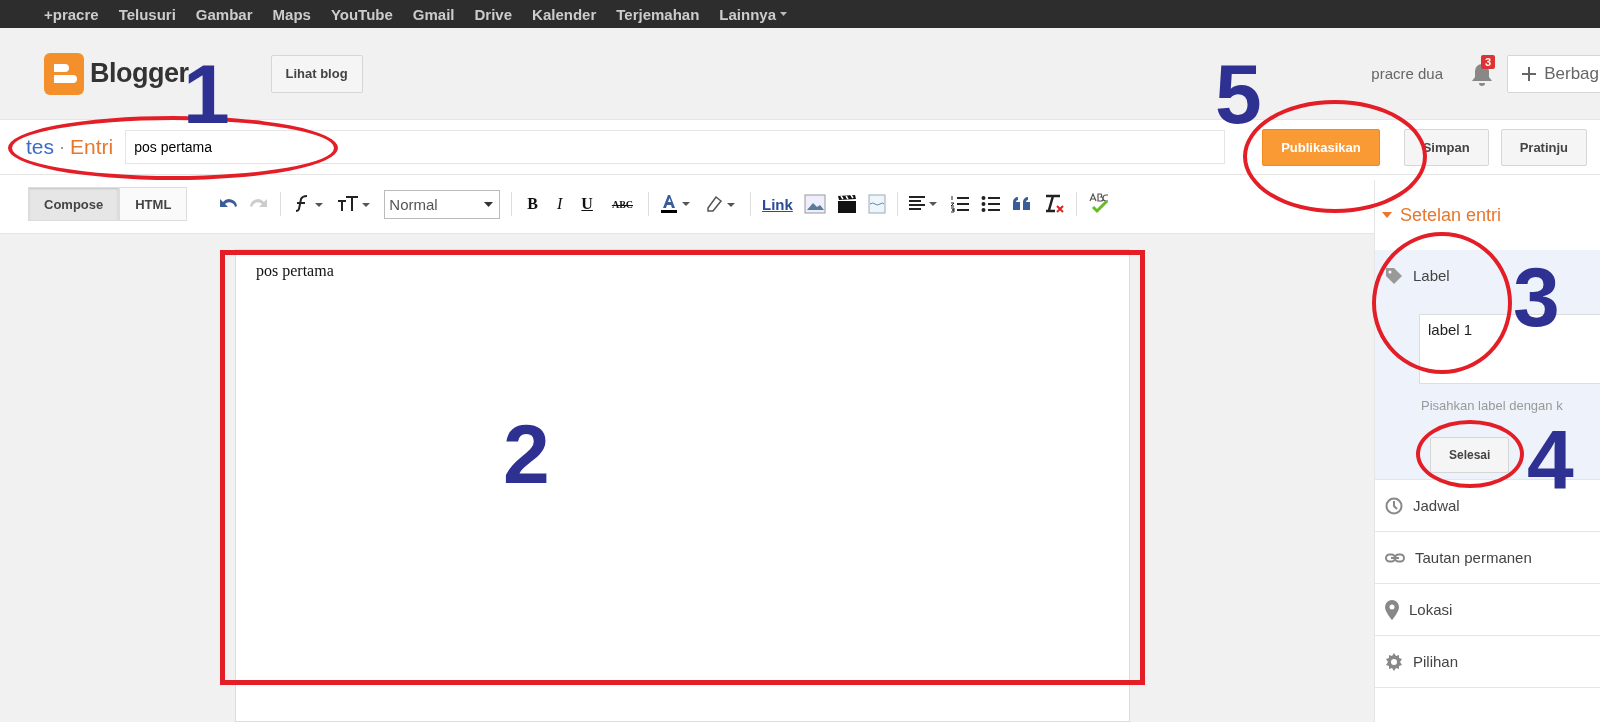 Image resolution: width=1600 pixels, height=722 pixels. What do you see at coordinates (1394, 505) in the screenshot?
I see `clock-icon` at bounding box center [1394, 505].